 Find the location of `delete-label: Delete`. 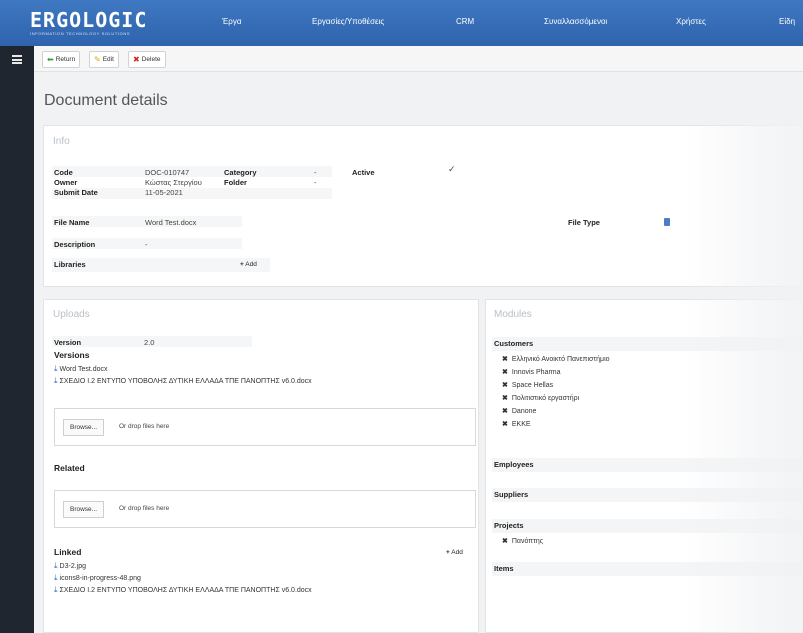

delete-label: Delete is located at coordinates (151, 59).